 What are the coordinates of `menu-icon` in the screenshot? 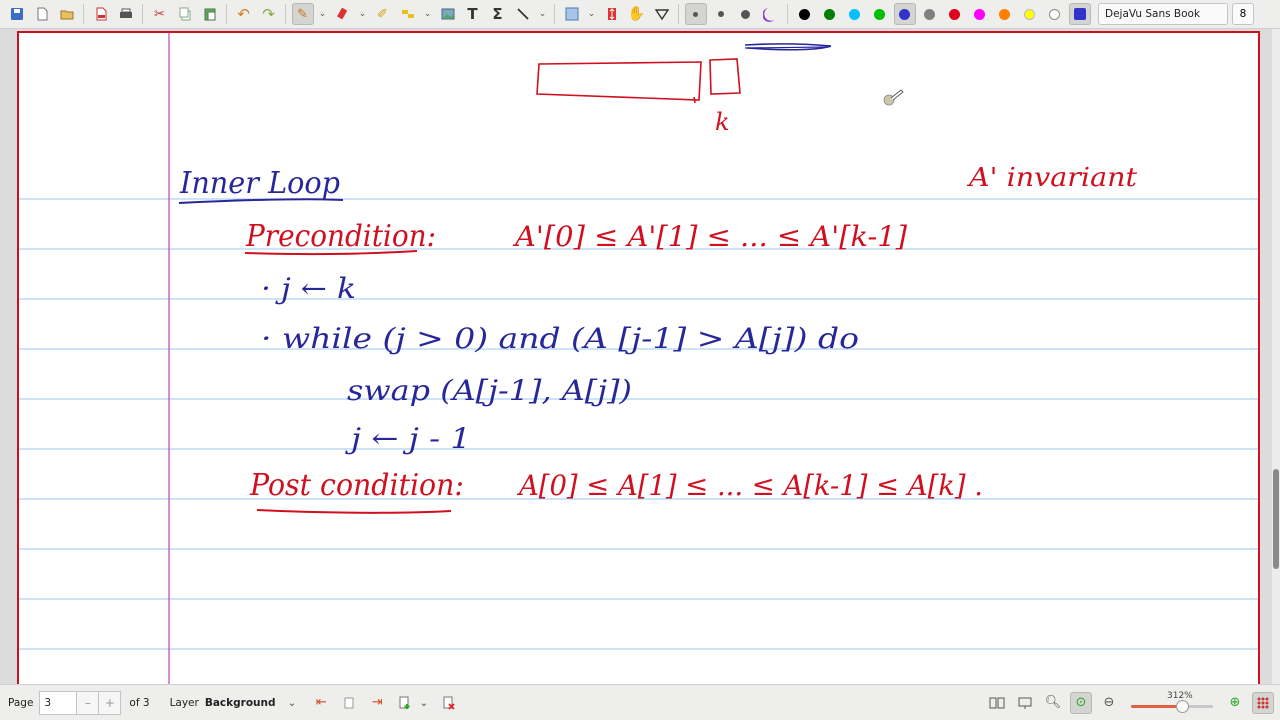 It's located at (1263, 702).